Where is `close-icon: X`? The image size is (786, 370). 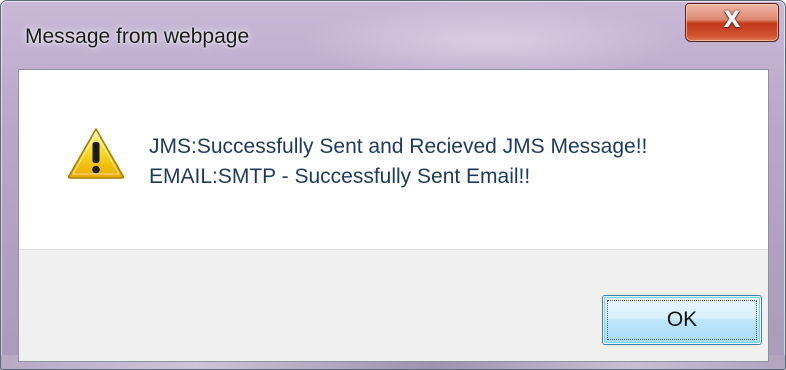 close-icon: X is located at coordinates (732, 20).